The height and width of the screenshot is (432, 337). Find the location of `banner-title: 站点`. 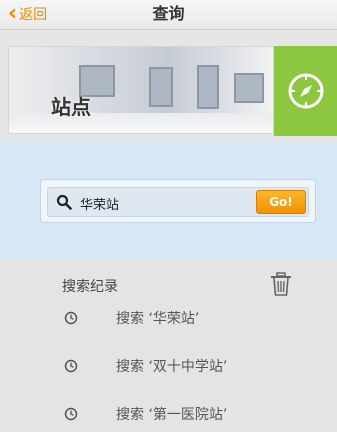

banner-title: 站点 is located at coordinates (71, 107).